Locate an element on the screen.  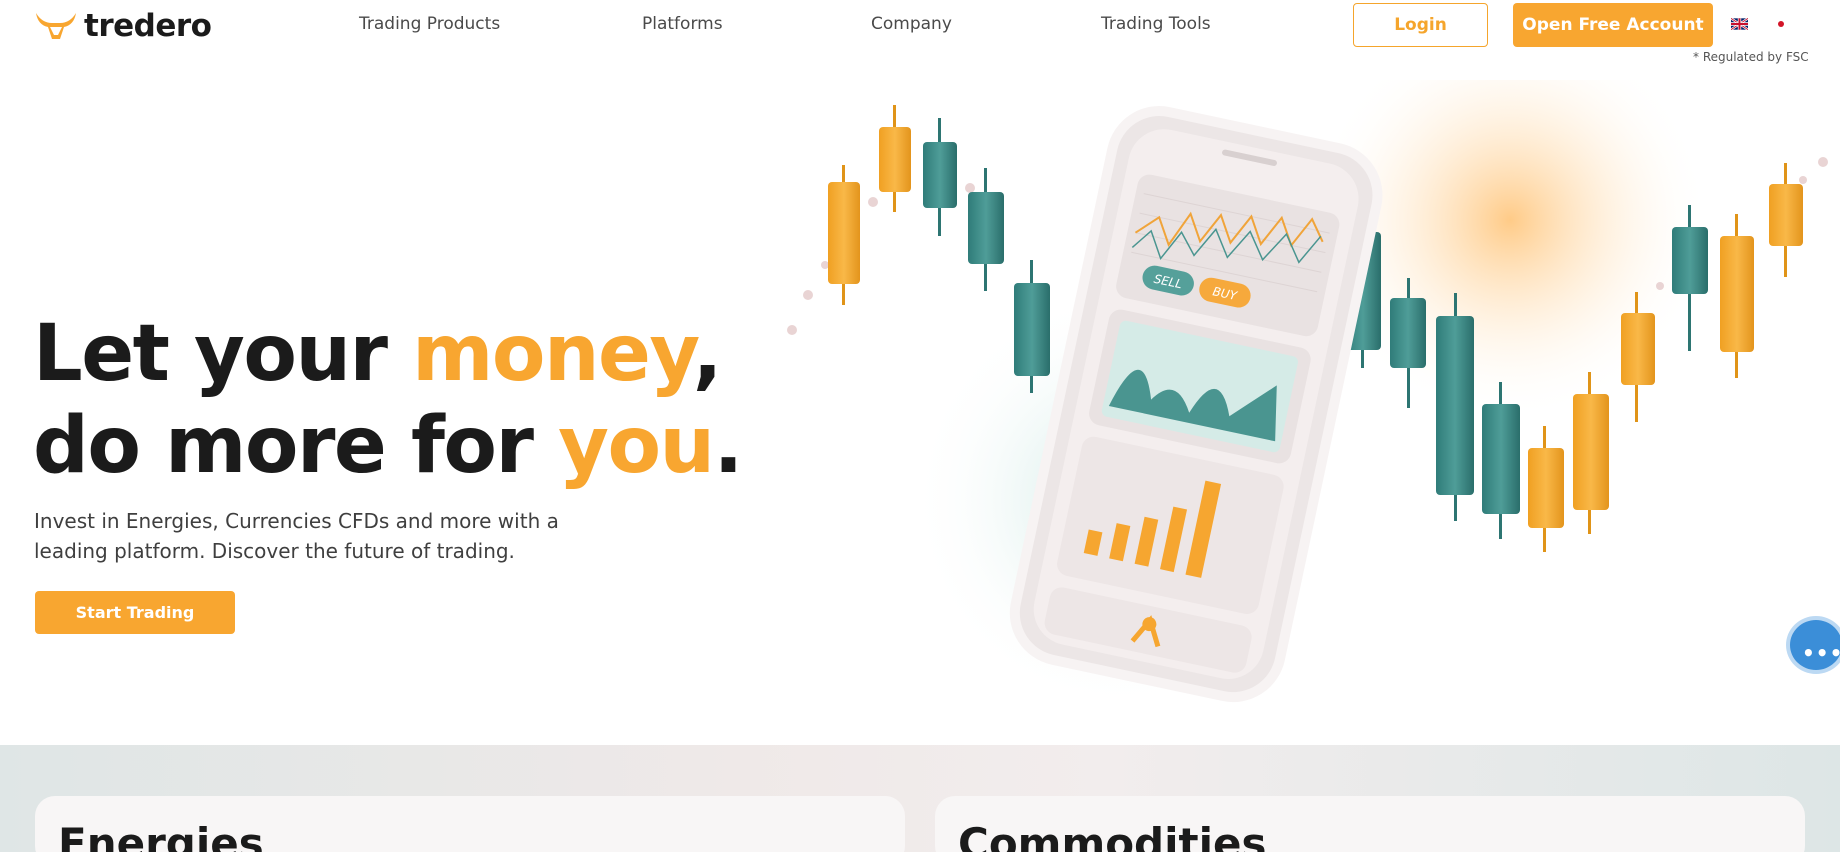
nav-trading-tools: Trading Tools is located at coordinates (1156, 24).